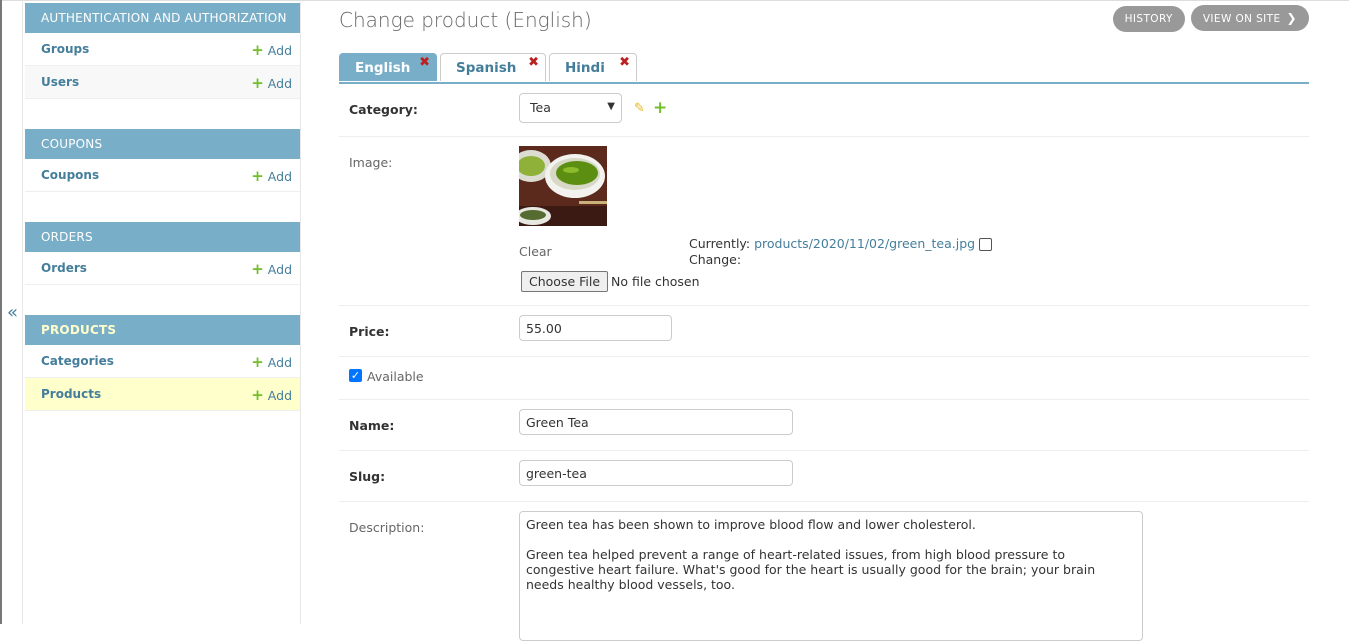 The height and width of the screenshot is (641, 1349). What do you see at coordinates (65, 49) in the screenshot?
I see `groups-link: Groups` at bounding box center [65, 49].